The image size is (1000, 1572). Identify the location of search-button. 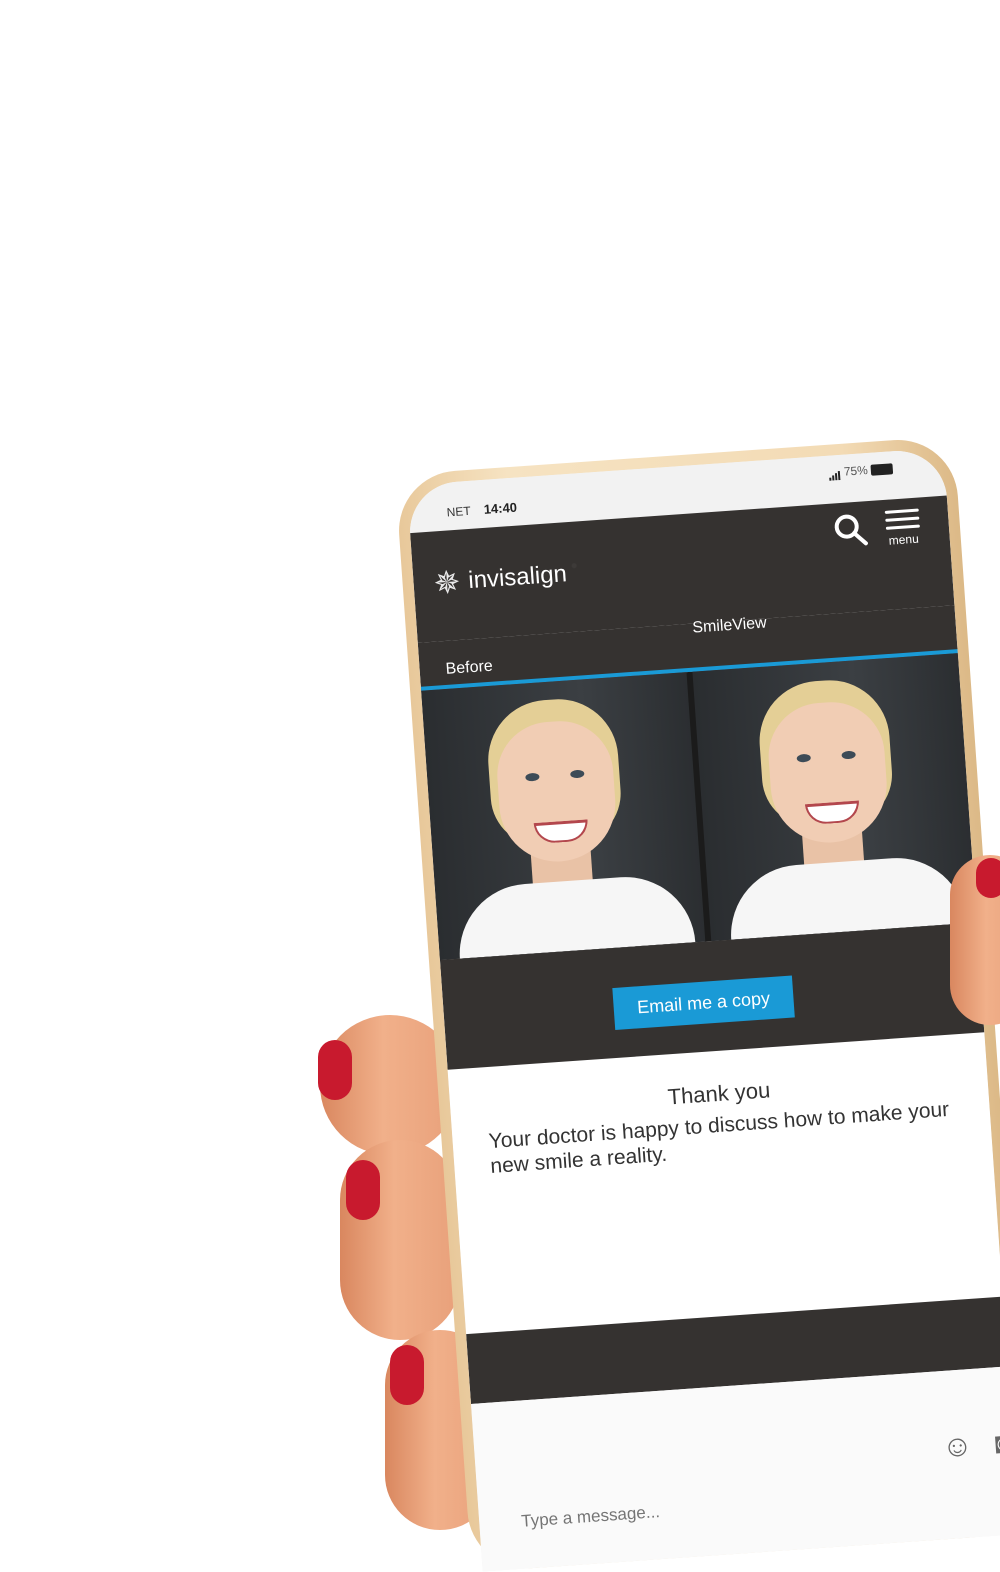
(851, 530).